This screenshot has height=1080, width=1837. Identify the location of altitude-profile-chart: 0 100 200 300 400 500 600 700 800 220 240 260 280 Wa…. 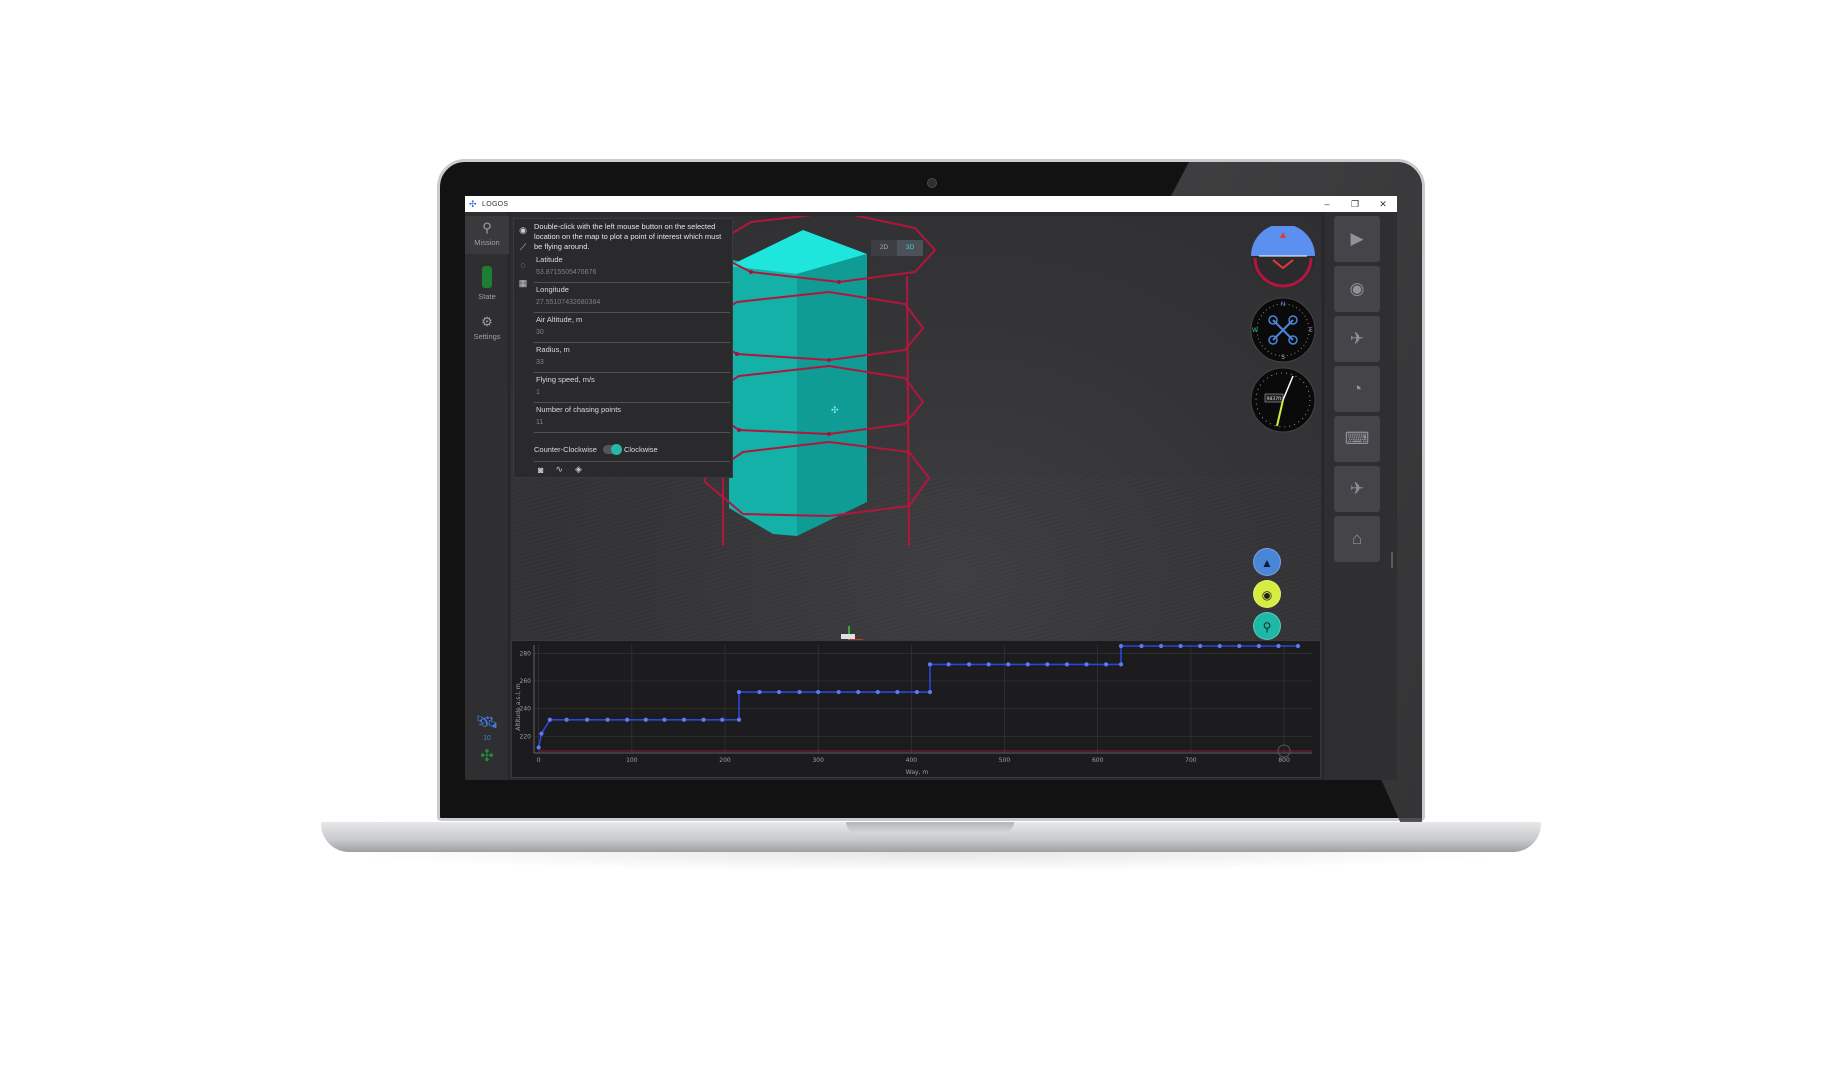
(916, 709).